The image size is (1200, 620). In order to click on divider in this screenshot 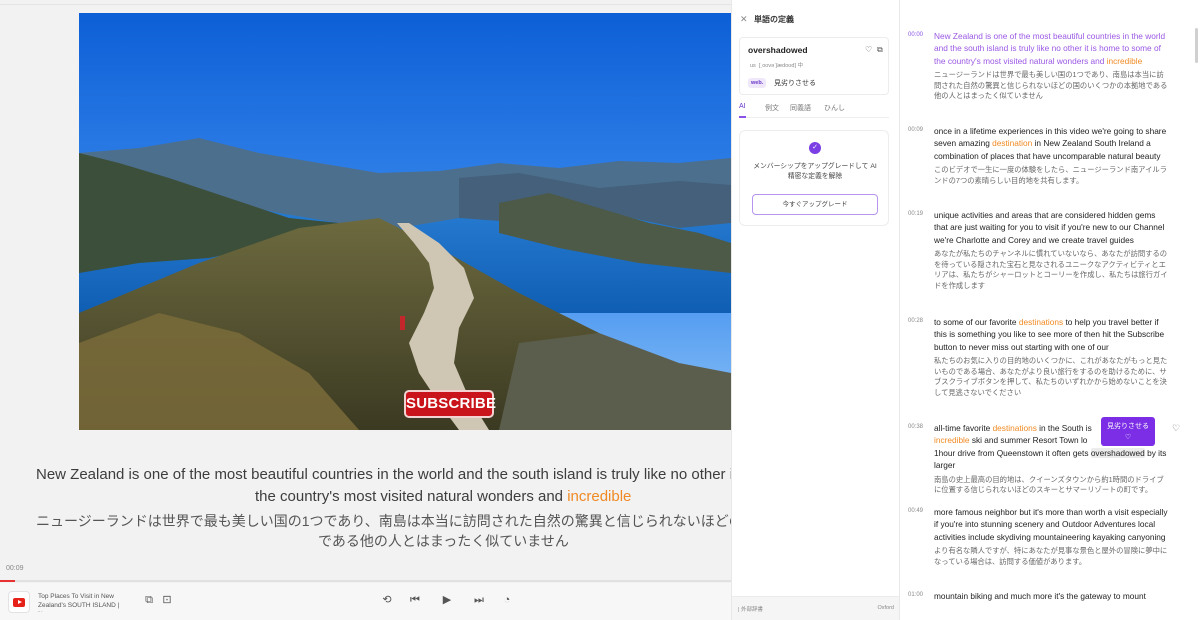, I will do `click(365, 4)`.